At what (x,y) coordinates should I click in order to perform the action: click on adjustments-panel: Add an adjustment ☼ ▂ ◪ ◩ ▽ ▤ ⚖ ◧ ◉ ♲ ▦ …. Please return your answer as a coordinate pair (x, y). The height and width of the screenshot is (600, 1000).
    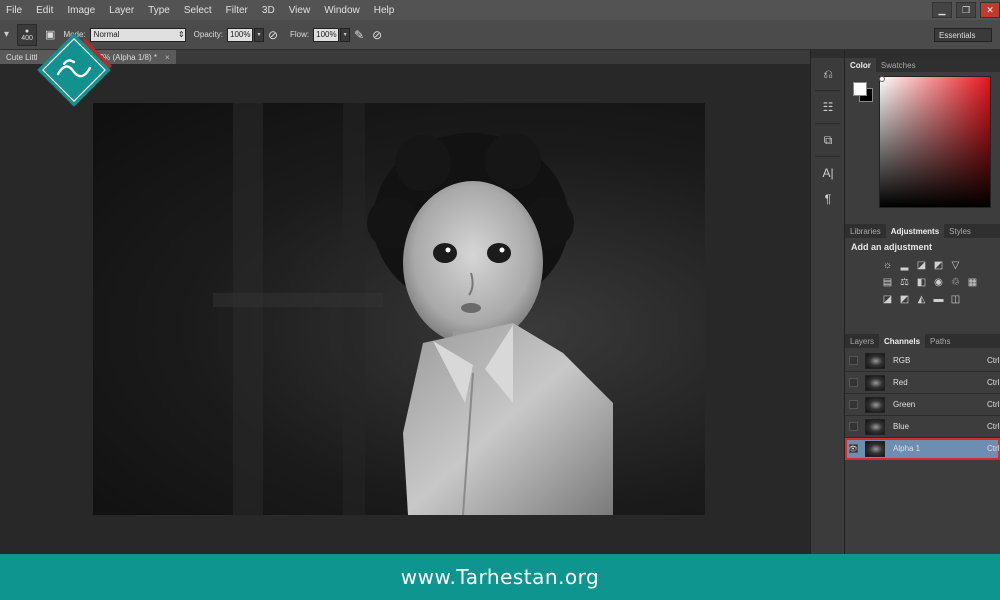
    Looking at the image, I should click on (922, 286).